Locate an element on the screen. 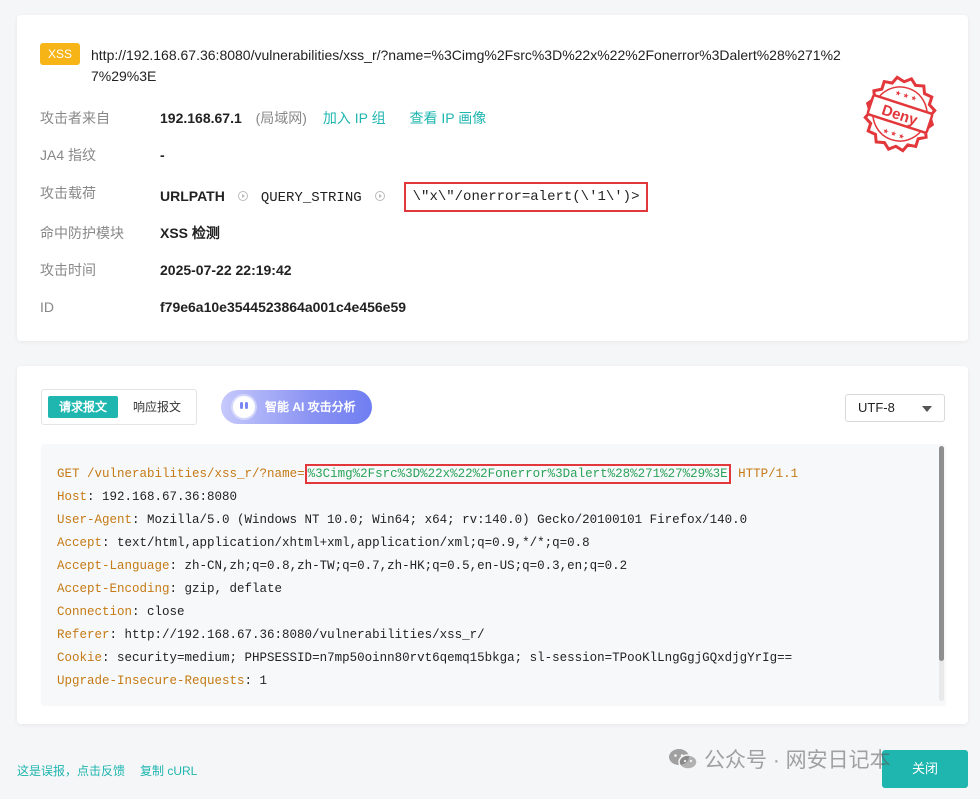 Image resolution: width=980 pixels, height=799 pixels. id-label: ID is located at coordinates (47, 307).